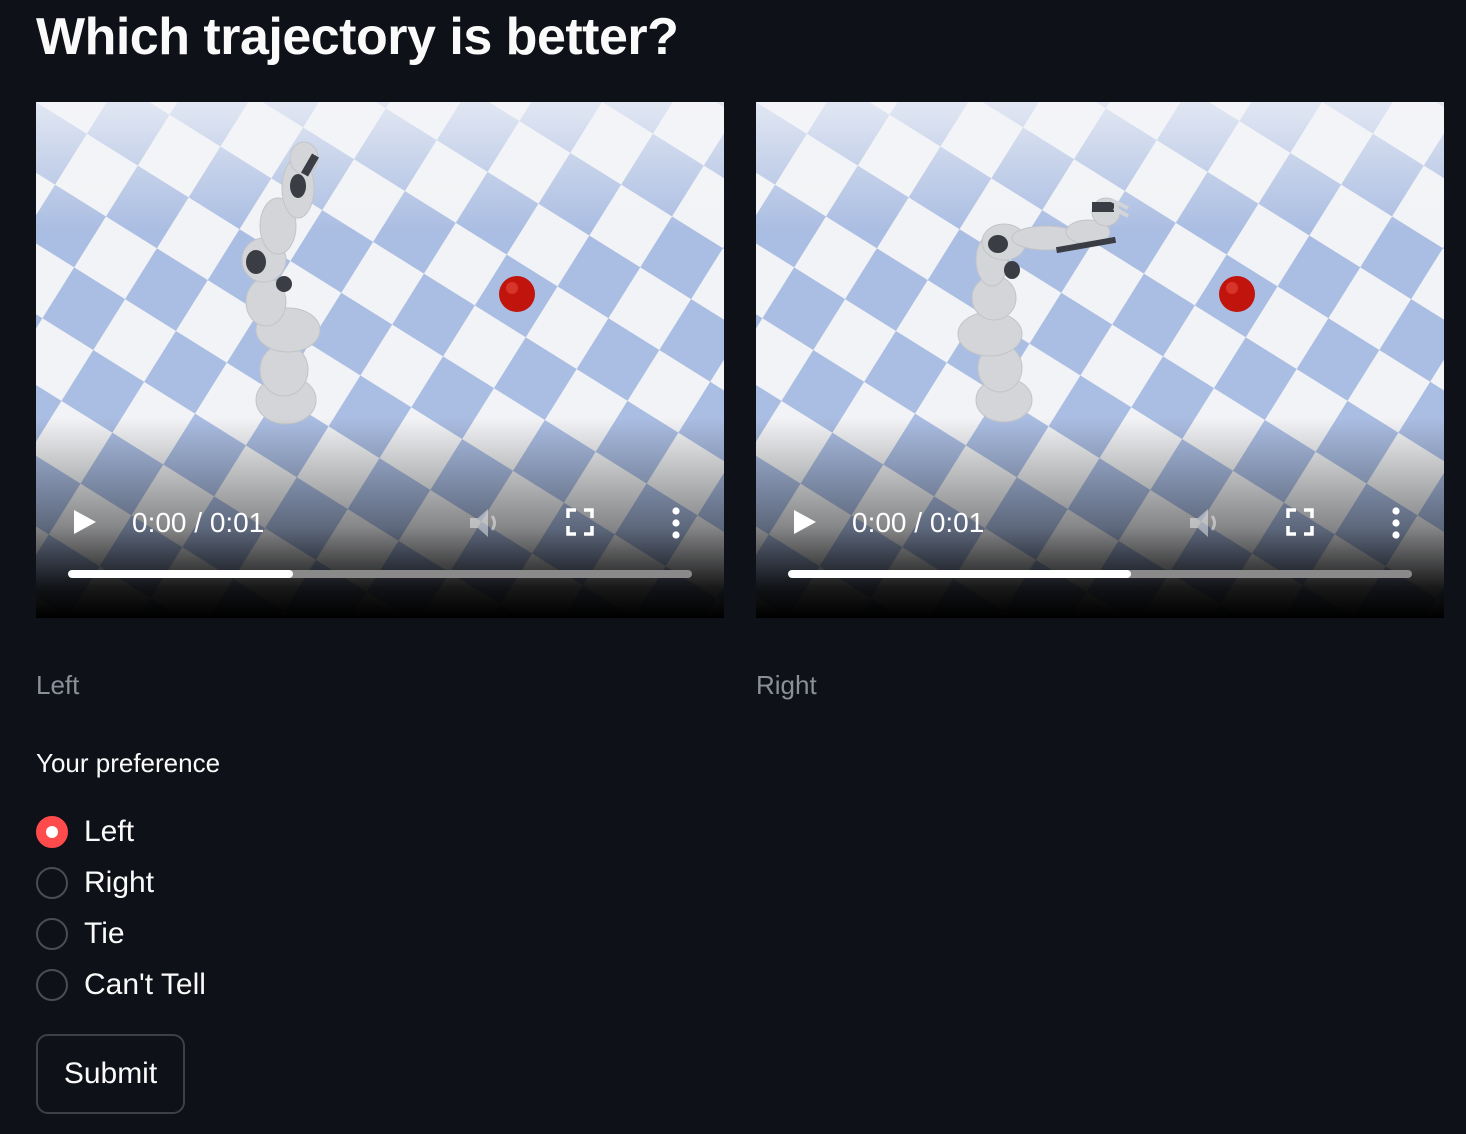 This screenshot has height=1134, width=1466. I want to click on radio-selected-dot, so click(52, 831).